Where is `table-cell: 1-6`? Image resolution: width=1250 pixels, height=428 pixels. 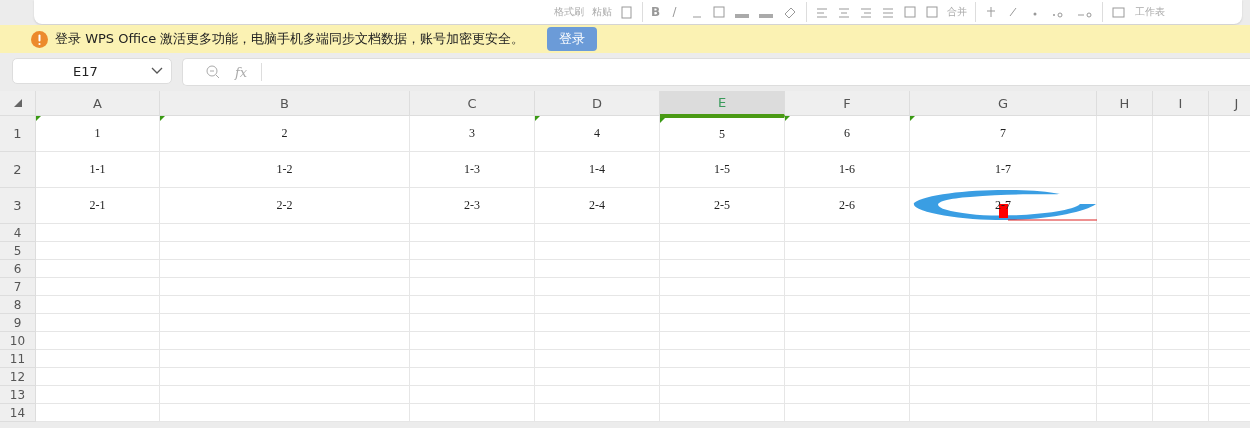
table-cell: 1-6 is located at coordinates (847, 170).